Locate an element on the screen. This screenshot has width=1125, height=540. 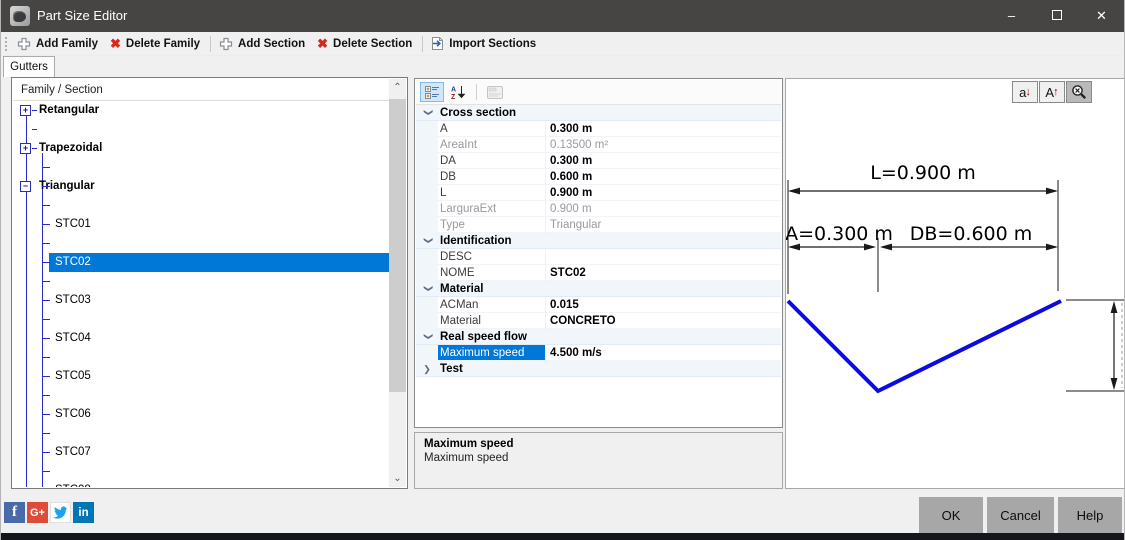
tree-item-stc05: STC05 is located at coordinates (201, 376).